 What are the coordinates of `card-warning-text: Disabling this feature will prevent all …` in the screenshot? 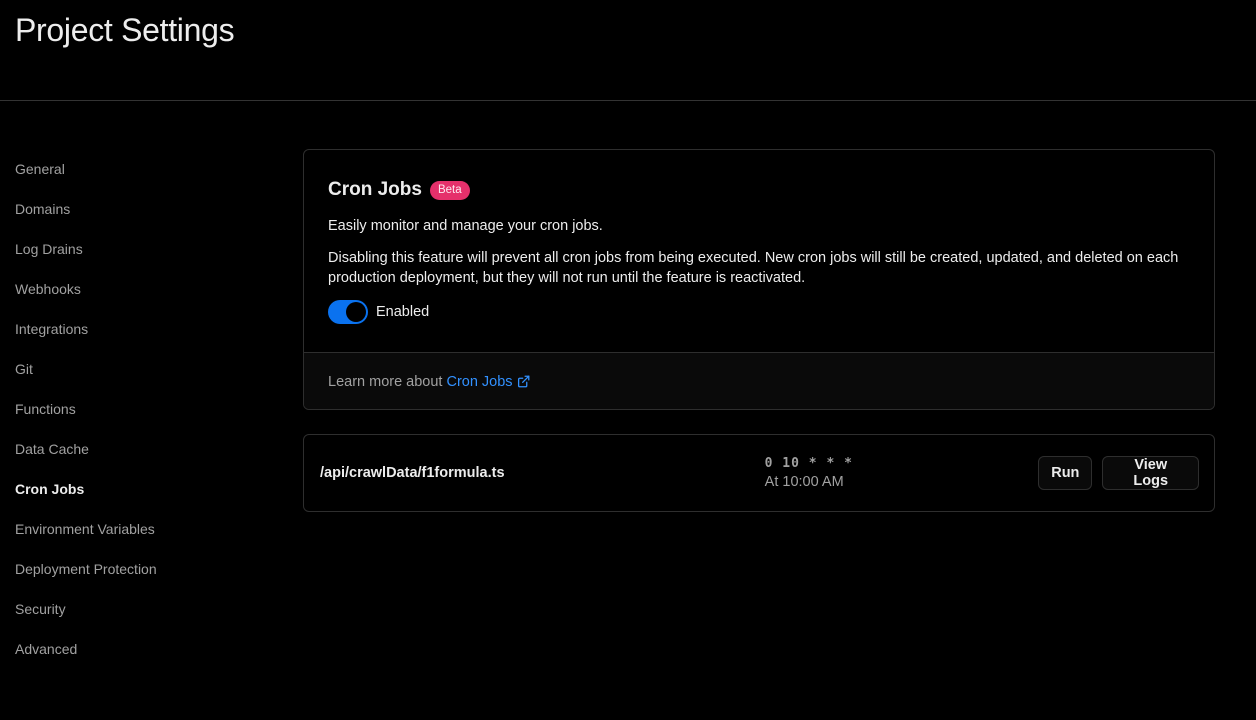 It's located at (753, 268).